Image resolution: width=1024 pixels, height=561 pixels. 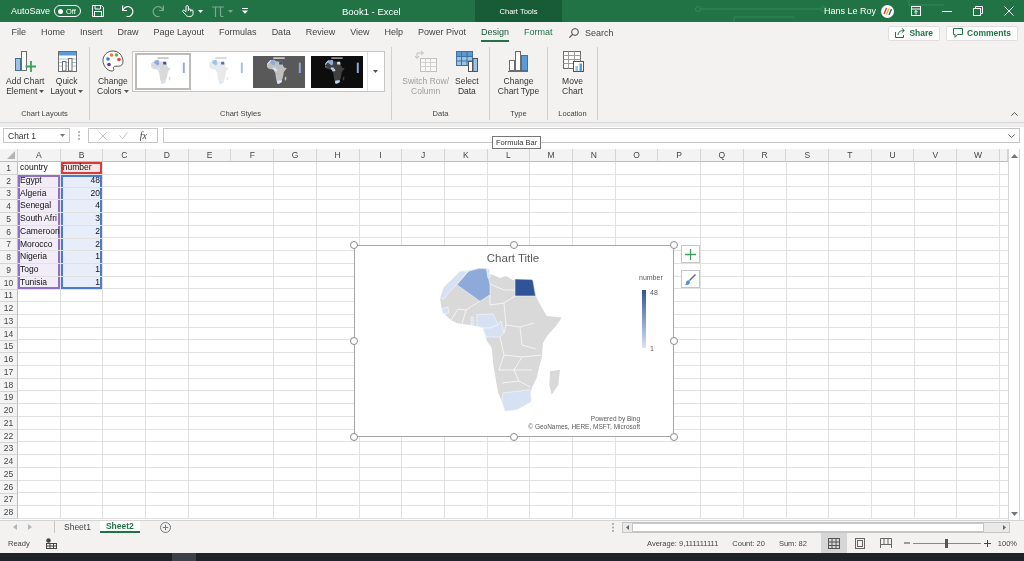 I want to click on ribbon-tab: Format, so click(x=538, y=32).